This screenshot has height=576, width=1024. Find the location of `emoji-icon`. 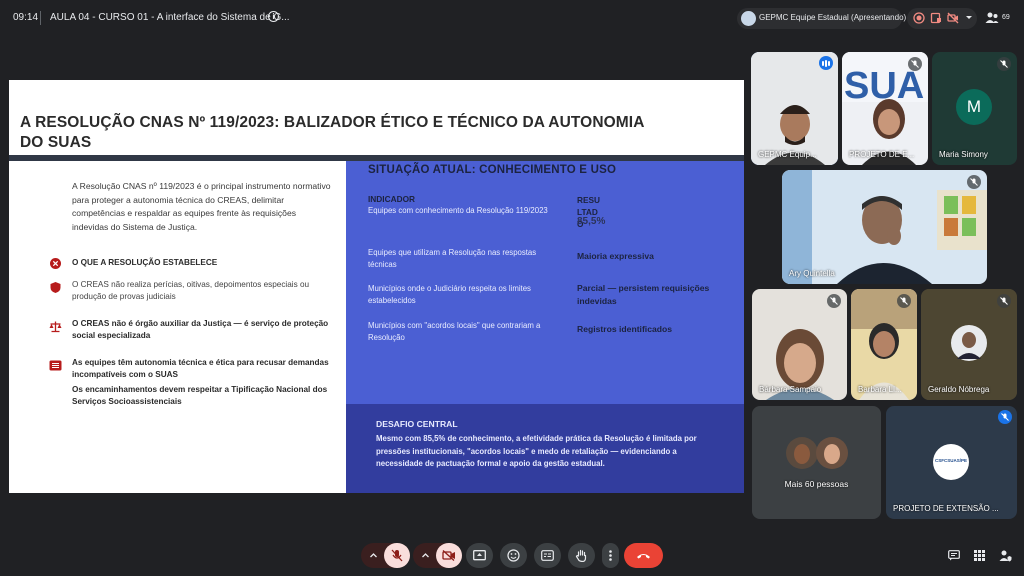

emoji-icon is located at coordinates (513, 555).